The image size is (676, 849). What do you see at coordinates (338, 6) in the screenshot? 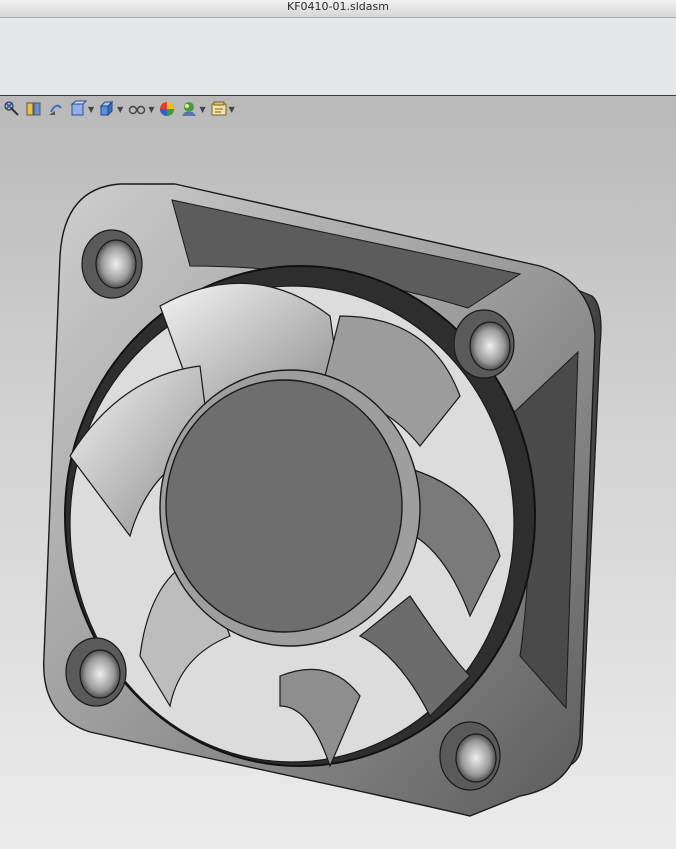
I see `window-title: KF0410-01.sldasm` at bounding box center [338, 6].